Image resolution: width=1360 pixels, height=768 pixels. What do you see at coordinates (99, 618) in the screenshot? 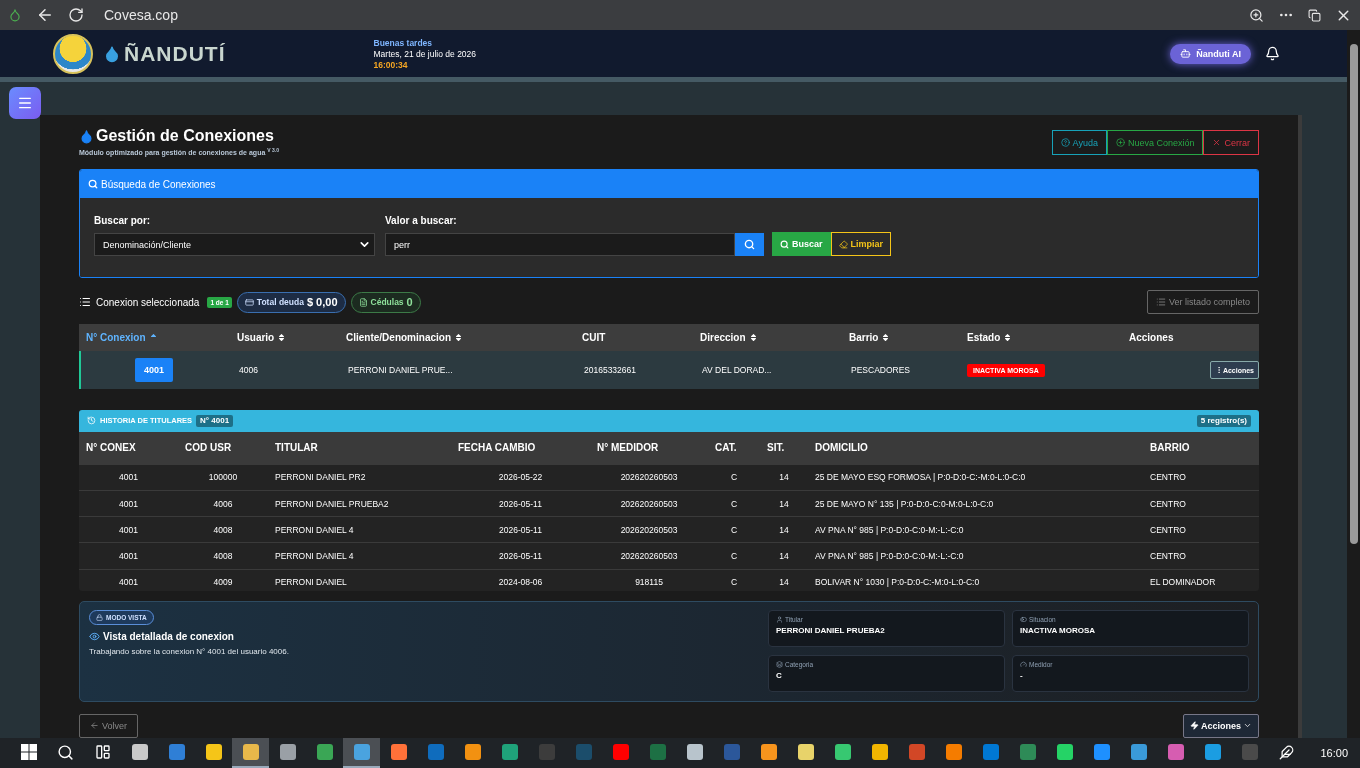
I see `lock-icon` at bounding box center [99, 618].